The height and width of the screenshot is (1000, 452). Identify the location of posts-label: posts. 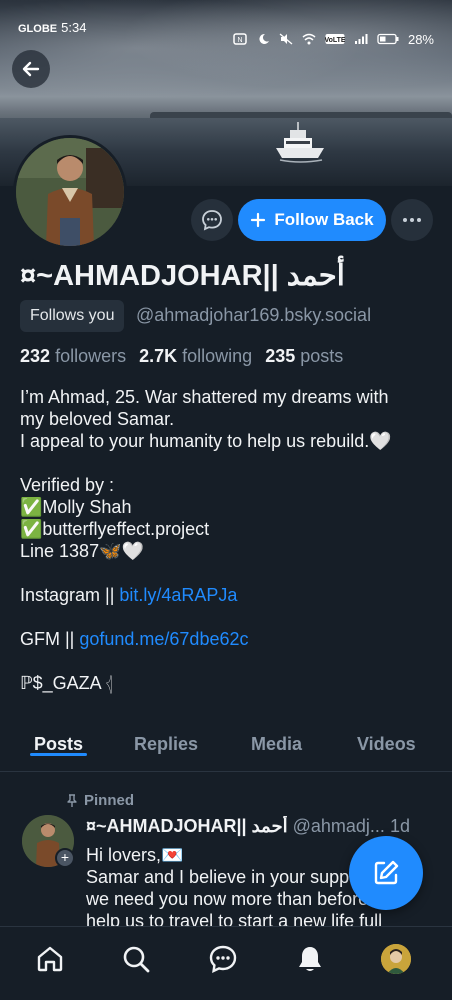
(322, 356).